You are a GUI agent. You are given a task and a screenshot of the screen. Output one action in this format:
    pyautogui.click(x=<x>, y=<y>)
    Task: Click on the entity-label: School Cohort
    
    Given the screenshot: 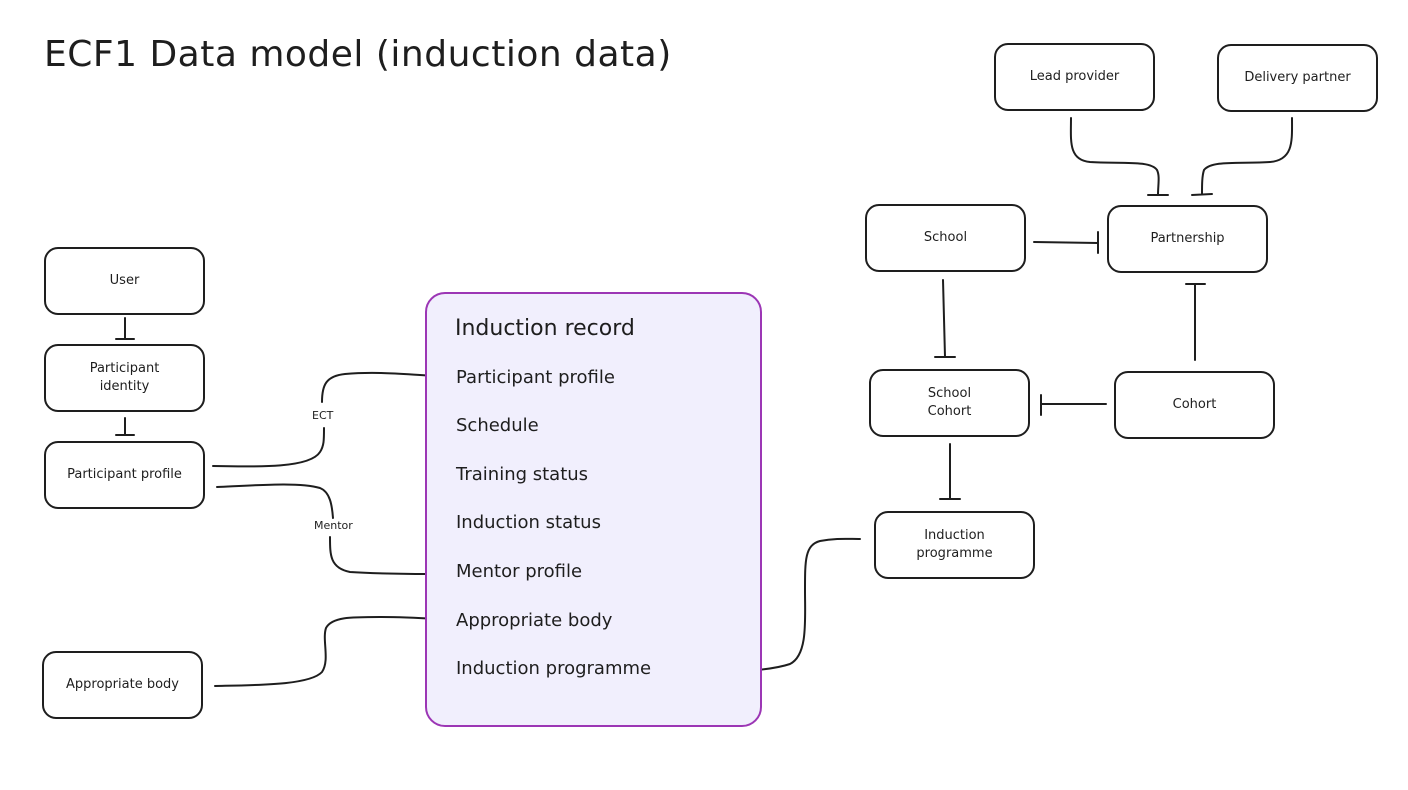 What is the action you would take?
    pyautogui.click(x=949, y=402)
    